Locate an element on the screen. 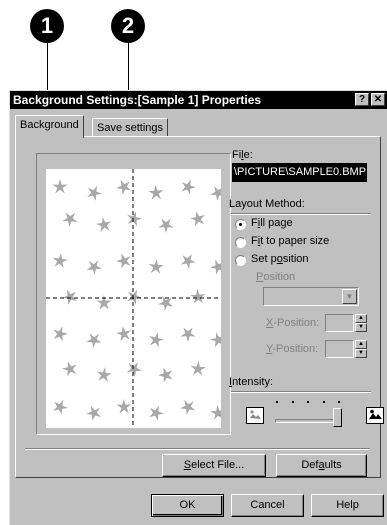 The width and height of the screenshot is (387, 525). y-position-field is located at coordinates (339, 349).